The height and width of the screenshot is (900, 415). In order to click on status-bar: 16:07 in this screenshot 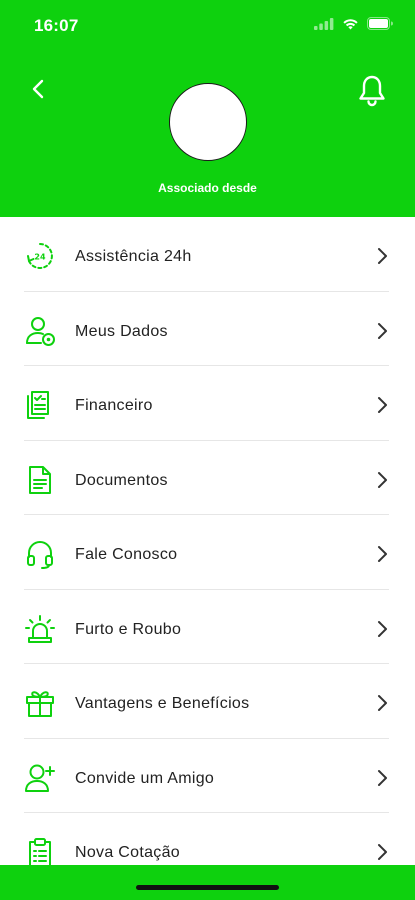, I will do `click(207, 25)`.